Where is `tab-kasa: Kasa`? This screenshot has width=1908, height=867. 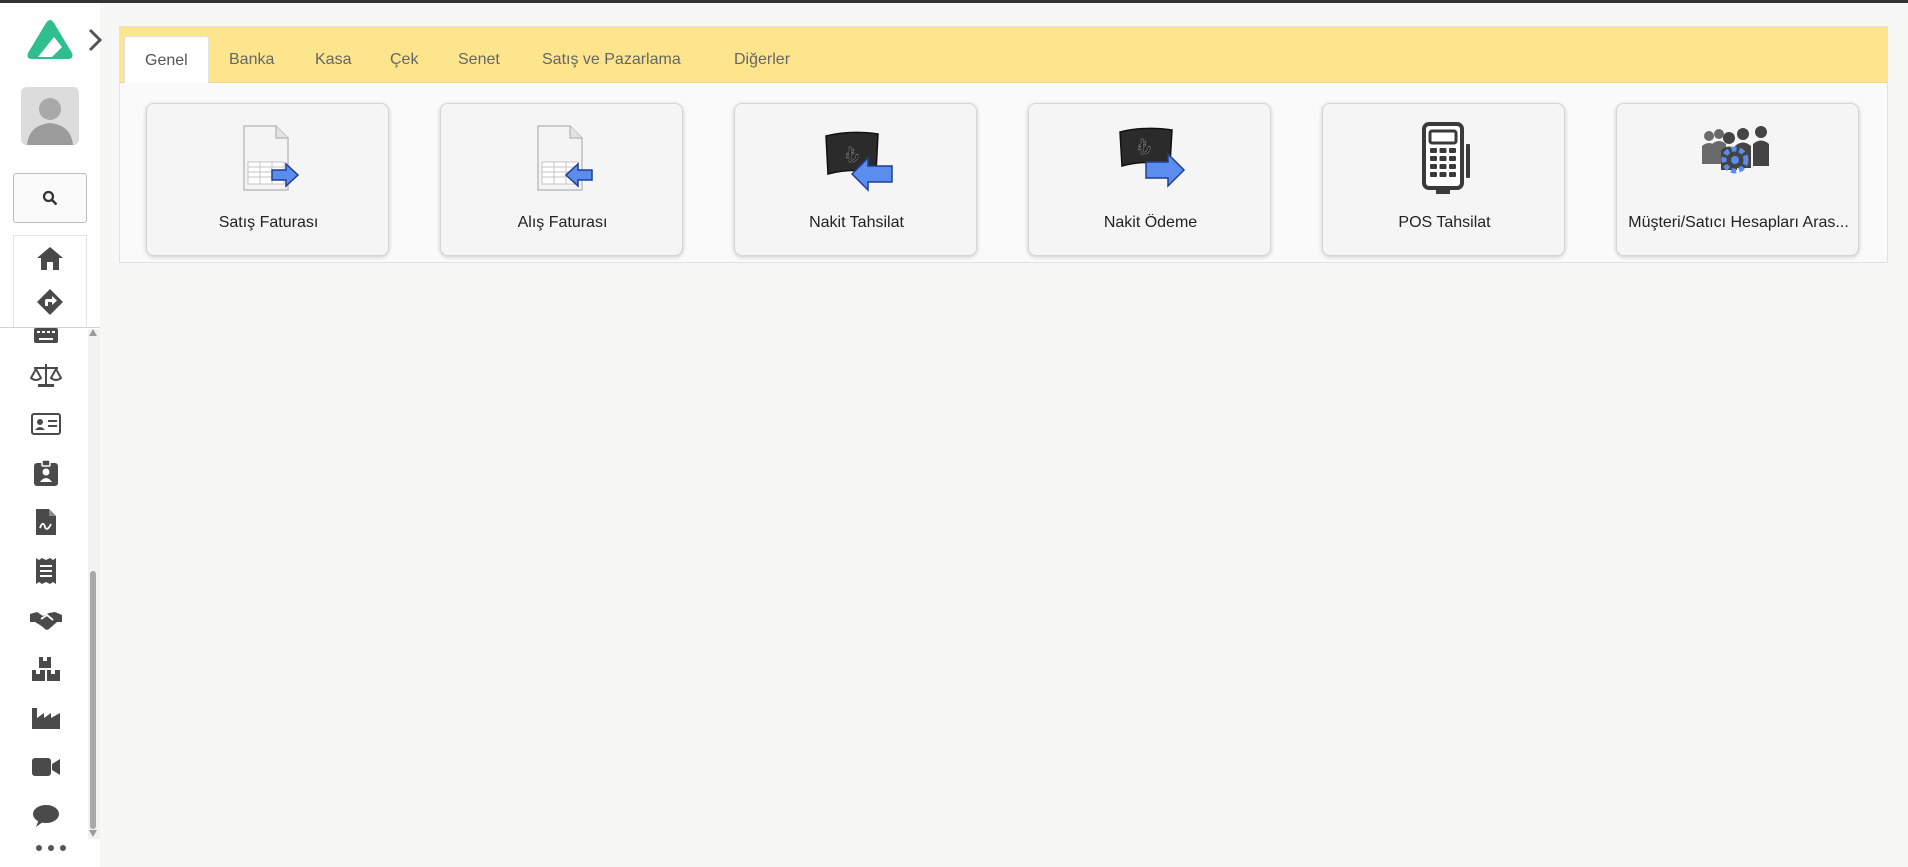
tab-kasa: Kasa is located at coordinates (333, 59).